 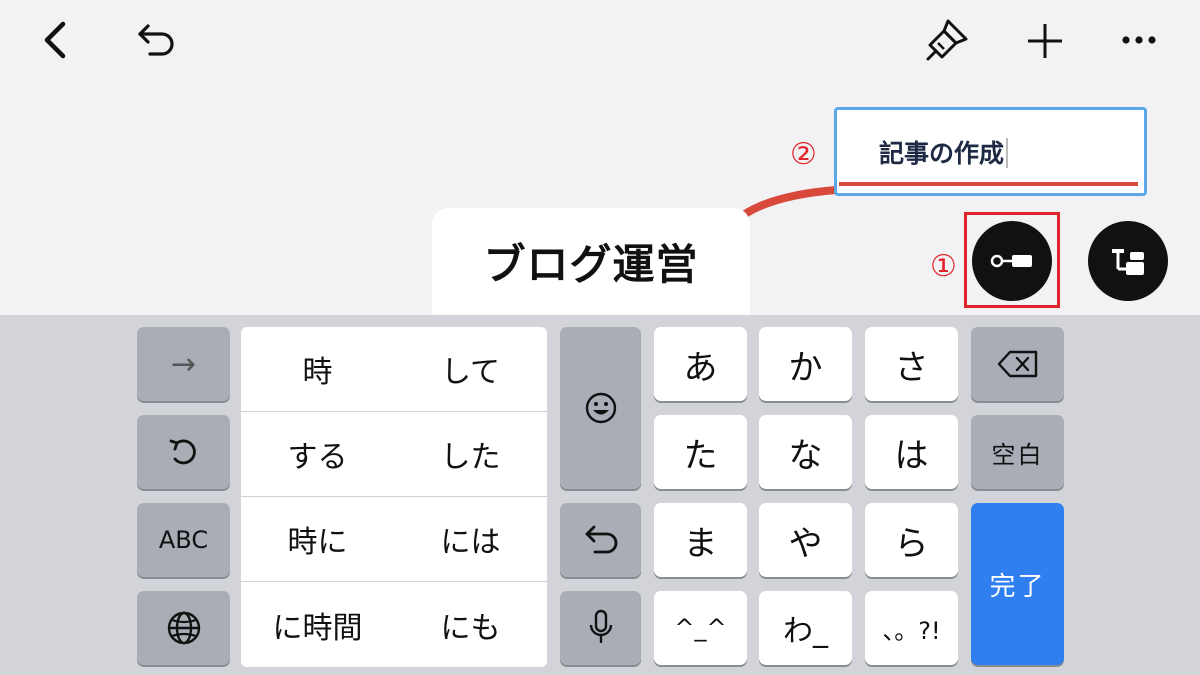 What do you see at coordinates (805, 452) in the screenshot?
I see `kana-key-na: な` at bounding box center [805, 452].